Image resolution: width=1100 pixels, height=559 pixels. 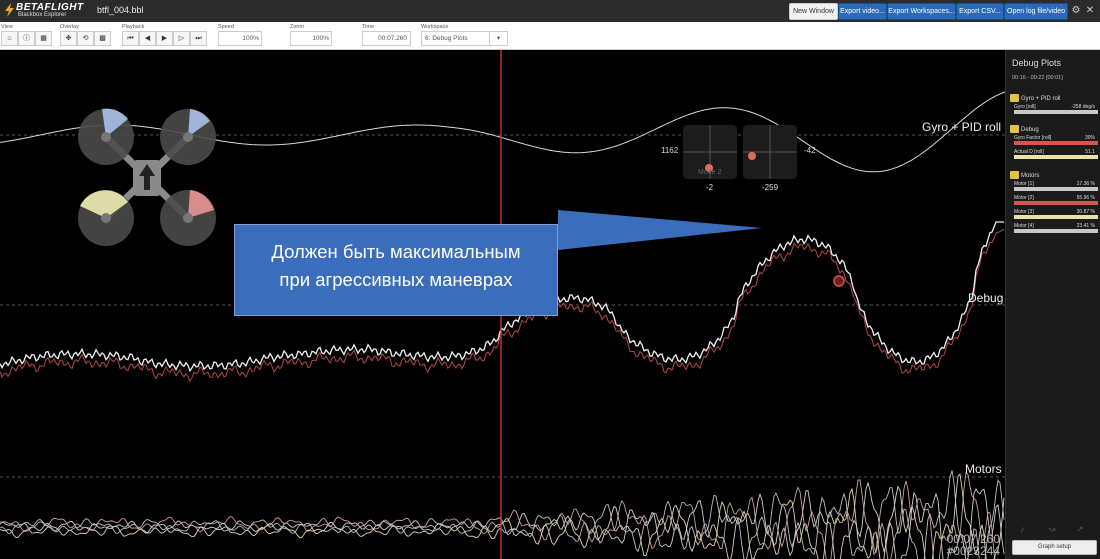 I want to click on playback-group-label: Playback, so click(x=133, y=27).